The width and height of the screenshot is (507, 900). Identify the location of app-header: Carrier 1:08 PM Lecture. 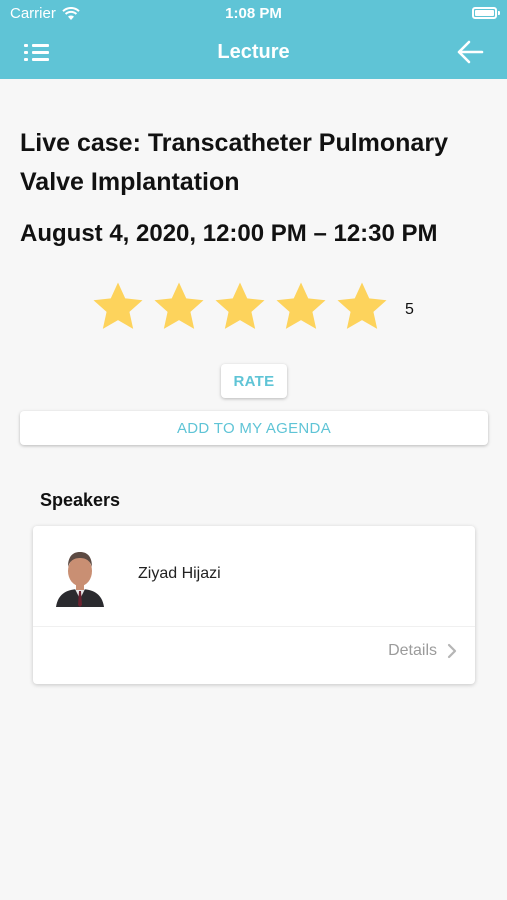
(253, 39).